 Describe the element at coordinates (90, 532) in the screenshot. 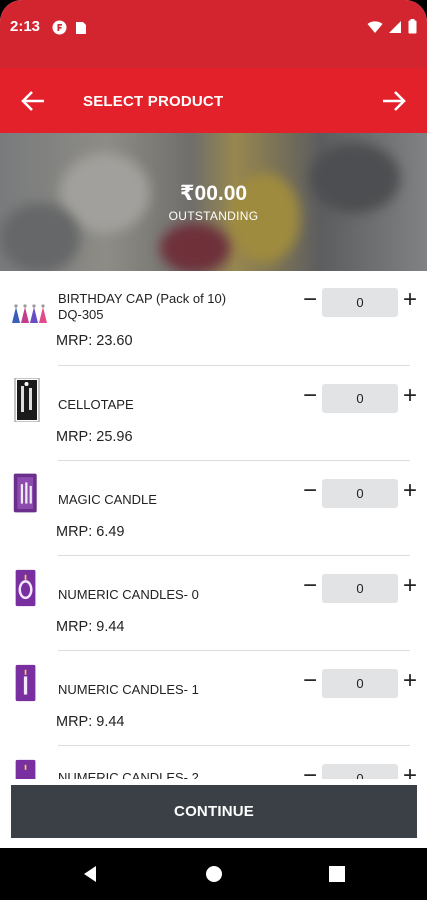

I see `product-mrp: MRP: 6.49` at that location.